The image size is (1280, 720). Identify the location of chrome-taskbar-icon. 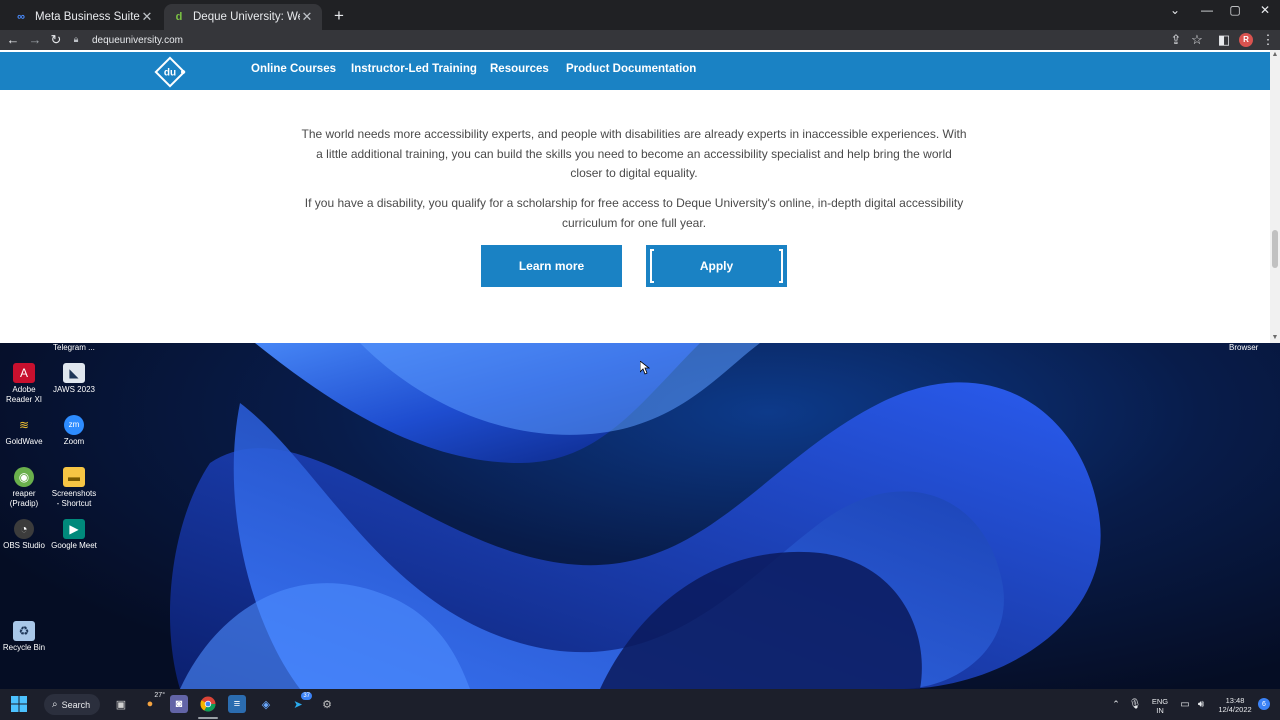
(208, 704).